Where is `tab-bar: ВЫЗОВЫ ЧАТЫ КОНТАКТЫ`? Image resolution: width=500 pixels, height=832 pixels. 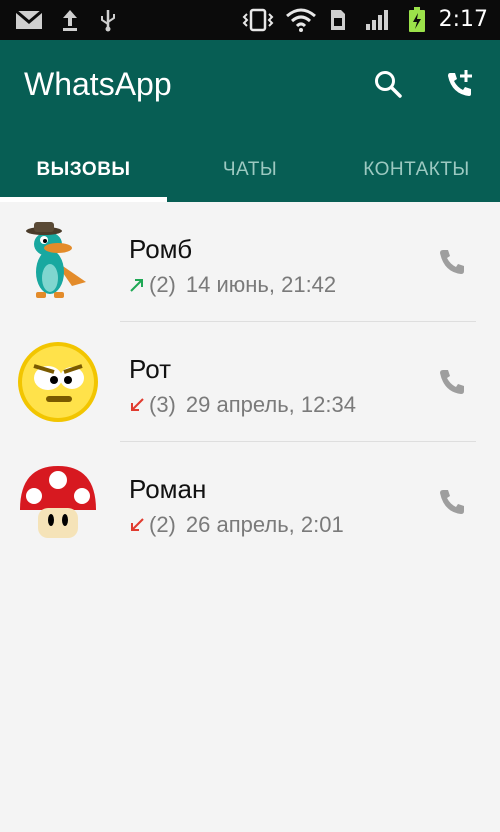 tab-bar: ВЫЗОВЫ ЧАТЫ КОНТАКТЫ is located at coordinates (250, 170).